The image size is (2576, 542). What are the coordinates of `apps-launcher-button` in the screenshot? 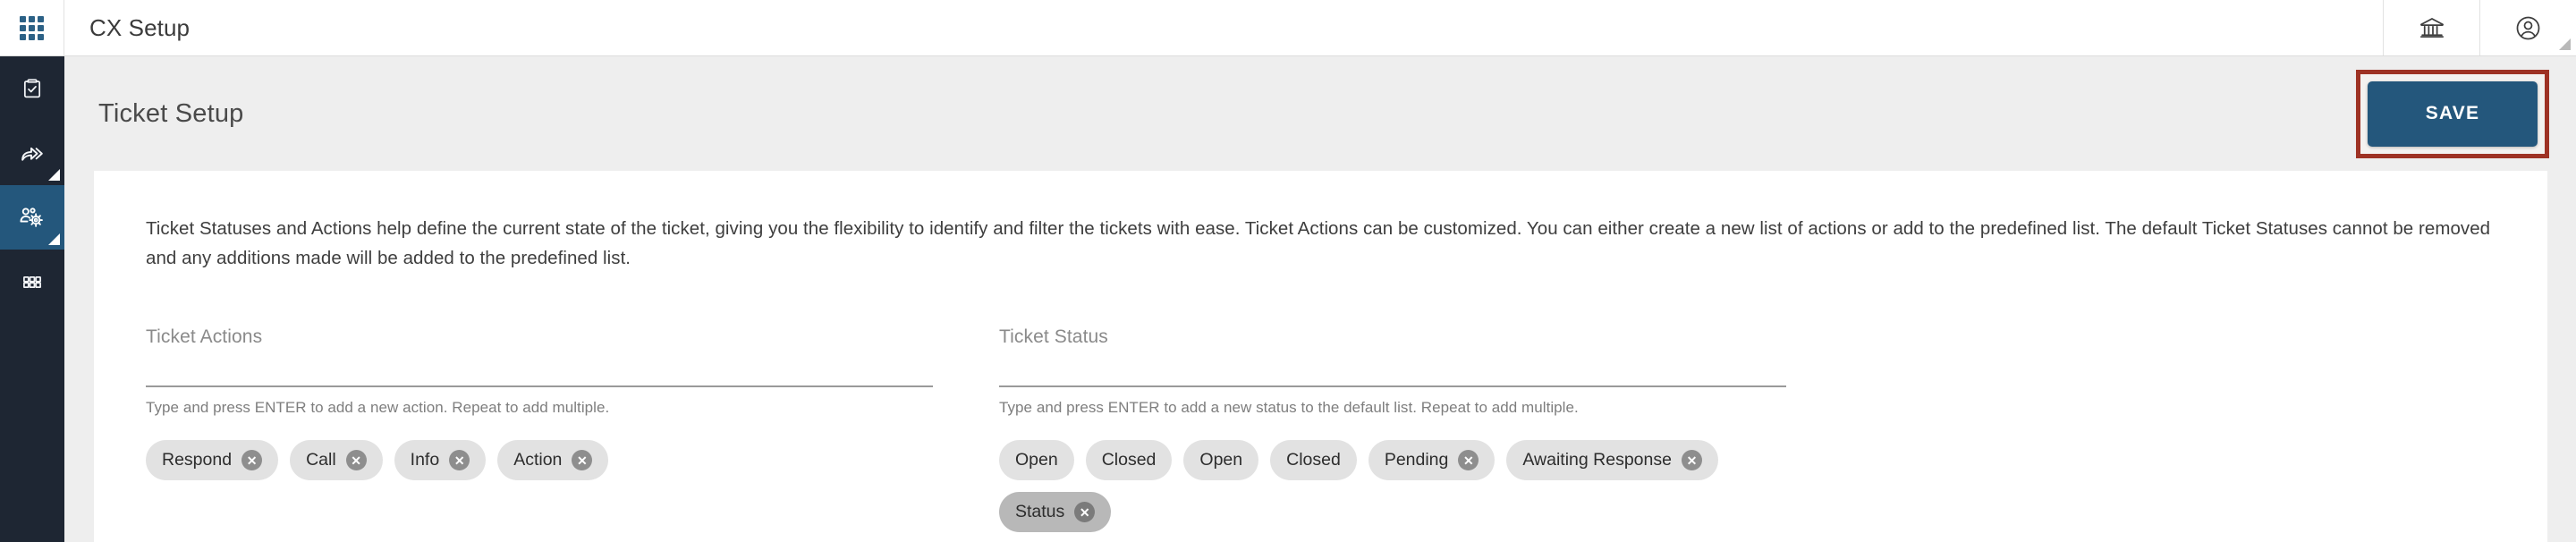 It's located at (32, 27).